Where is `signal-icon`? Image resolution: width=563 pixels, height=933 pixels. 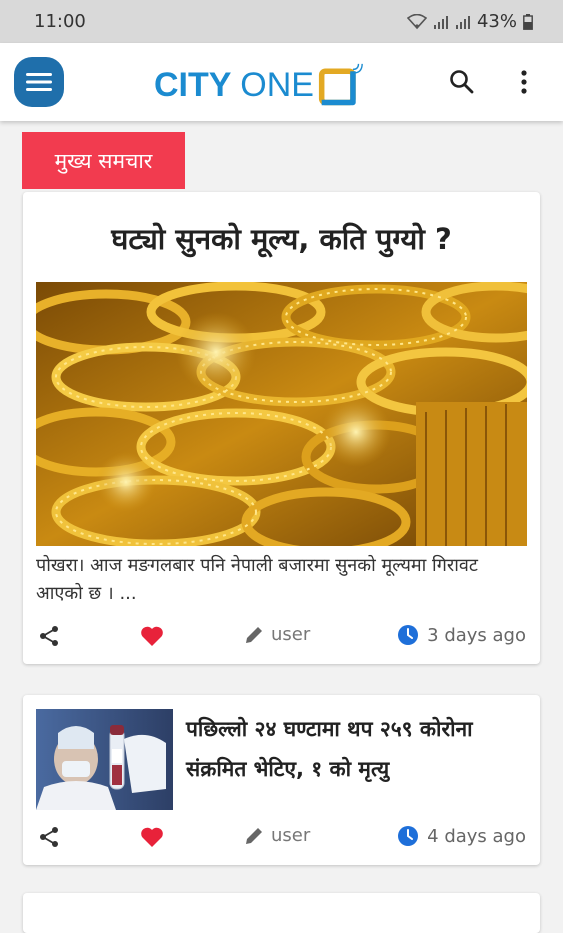 signal-icon is located at coordinates (440, 22).